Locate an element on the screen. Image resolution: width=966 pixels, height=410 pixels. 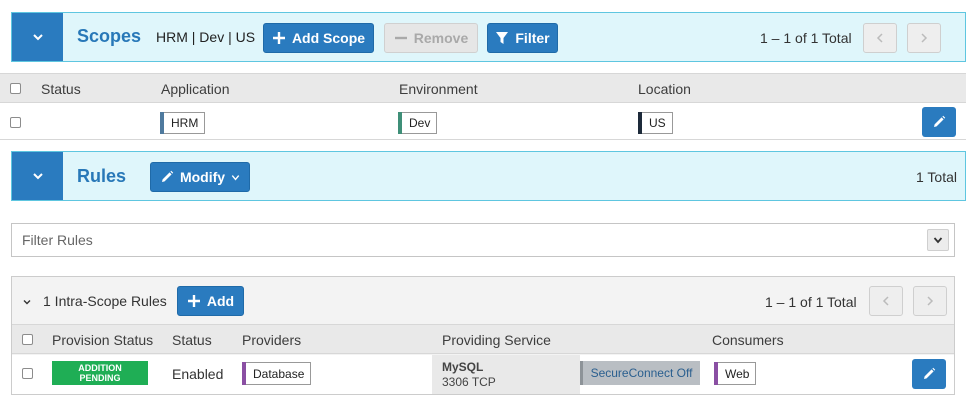
intra-scope-rules-title: 1 Intra-Scope Rules is located at coordinates (105, 301).